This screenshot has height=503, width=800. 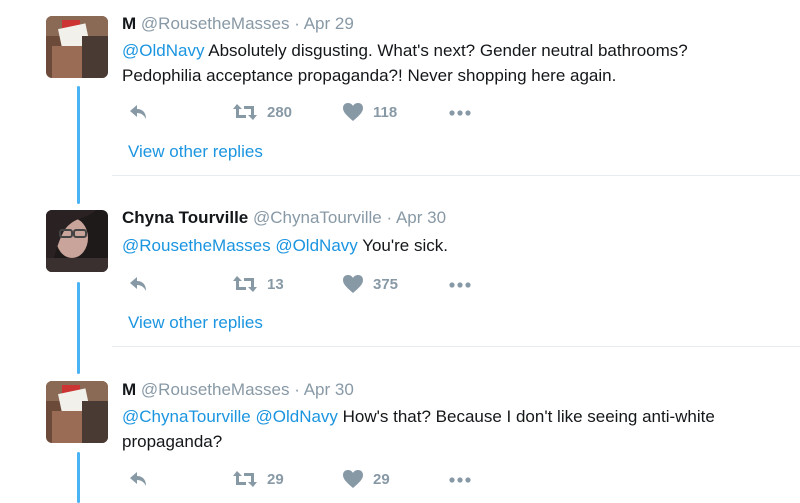 I want to click on retweet-count: 29, so click(x=275, y=479).